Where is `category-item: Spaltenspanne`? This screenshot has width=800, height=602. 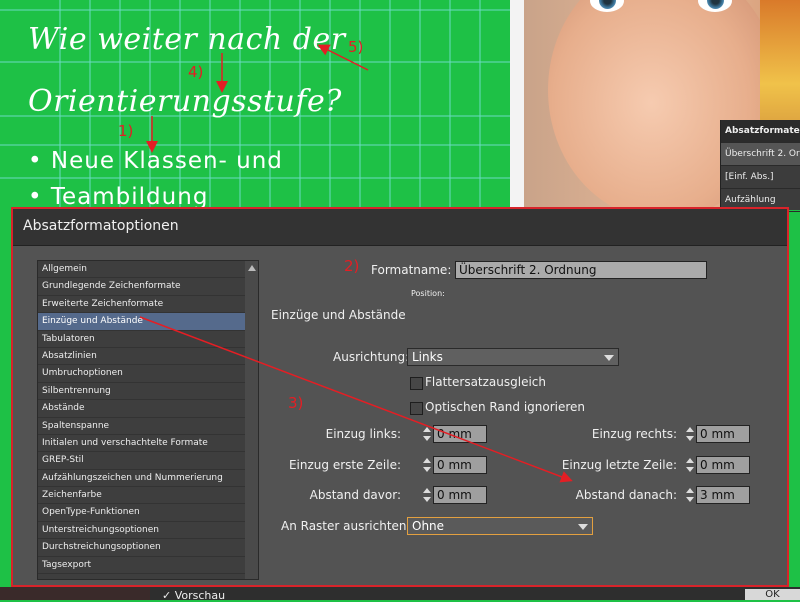 category-item: Spaltenspanne is located at coordinates (142, 426).